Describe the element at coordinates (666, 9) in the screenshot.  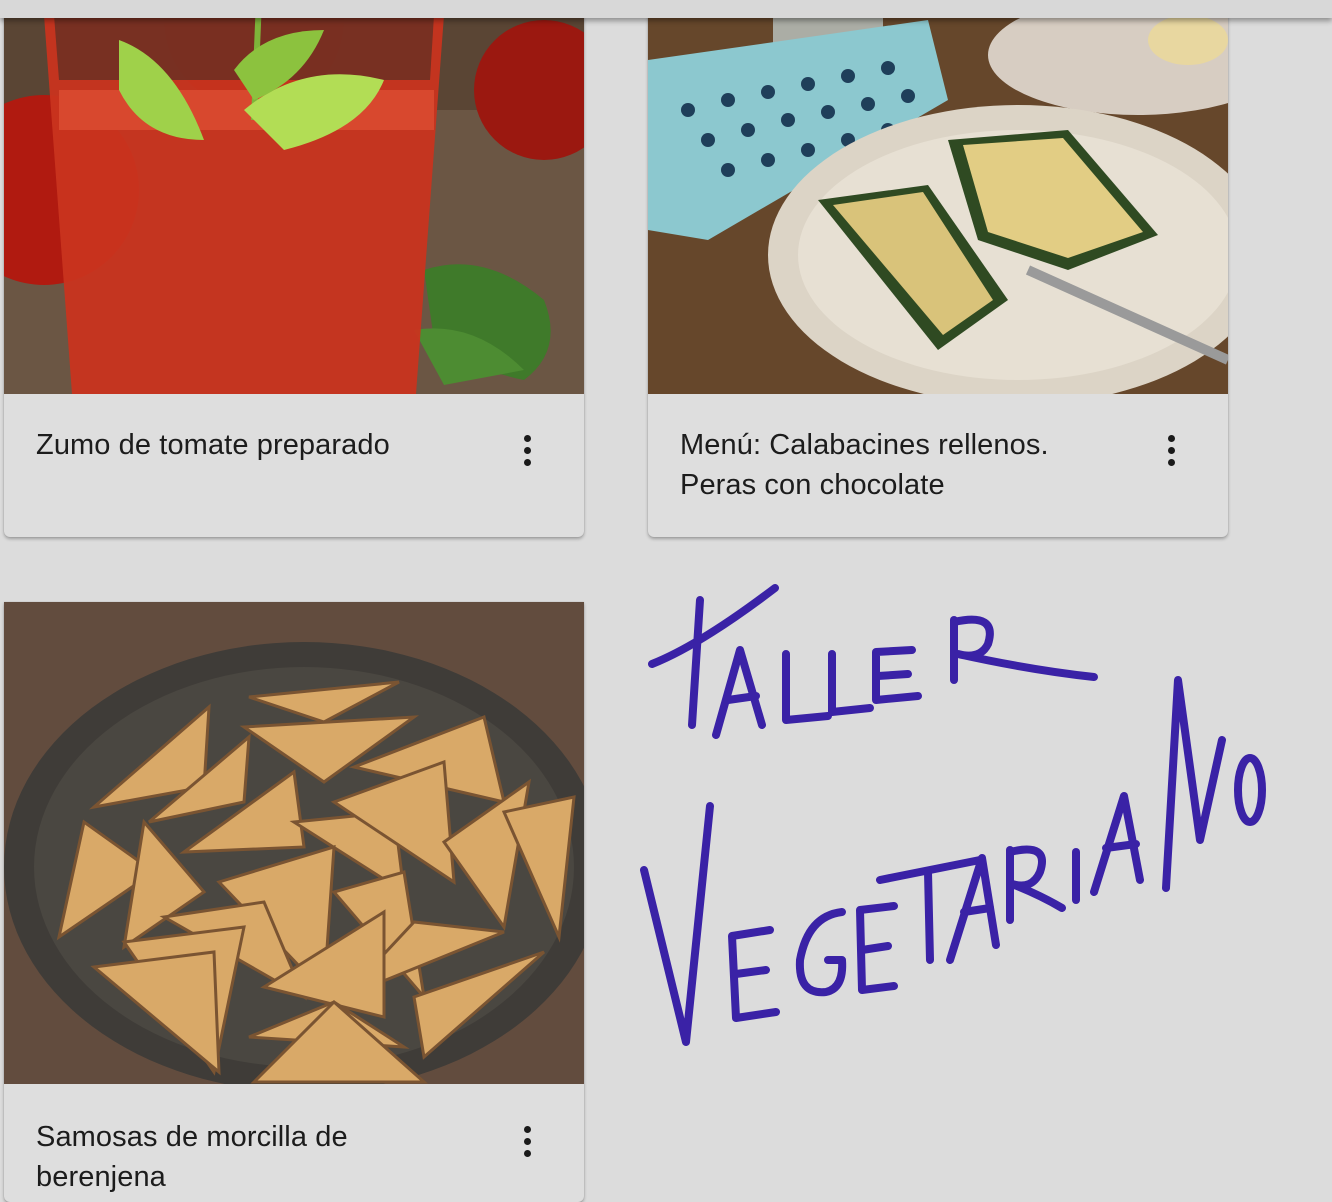
I see `top-app-bar` at that location.